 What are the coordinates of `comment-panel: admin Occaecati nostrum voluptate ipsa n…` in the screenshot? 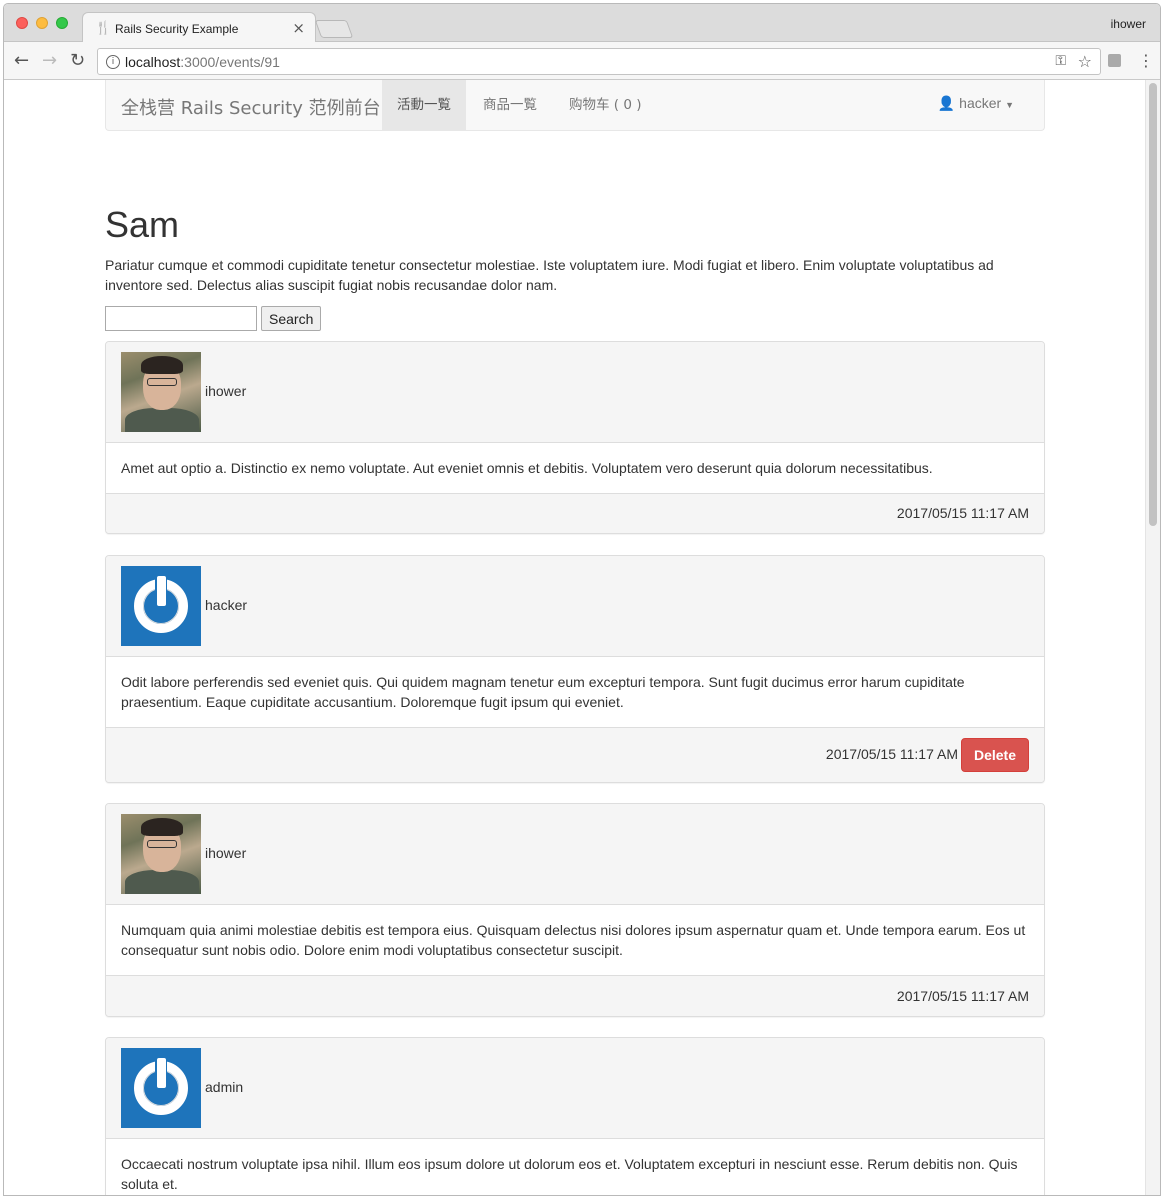 It's located at (575, 1116).